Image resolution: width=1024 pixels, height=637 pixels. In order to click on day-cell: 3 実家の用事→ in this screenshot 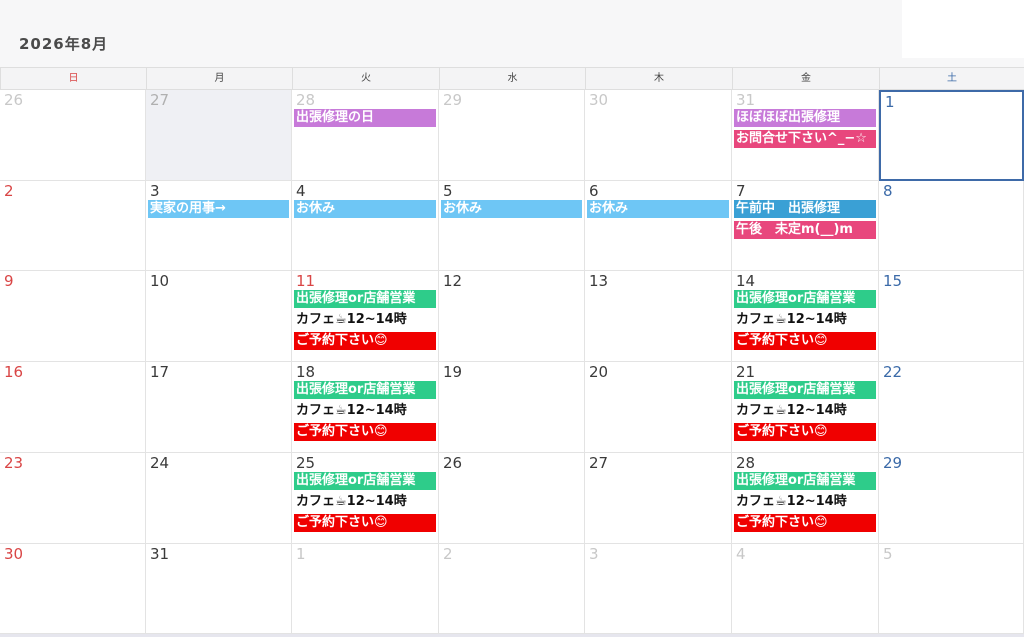, I will do `click(219, 226)`.